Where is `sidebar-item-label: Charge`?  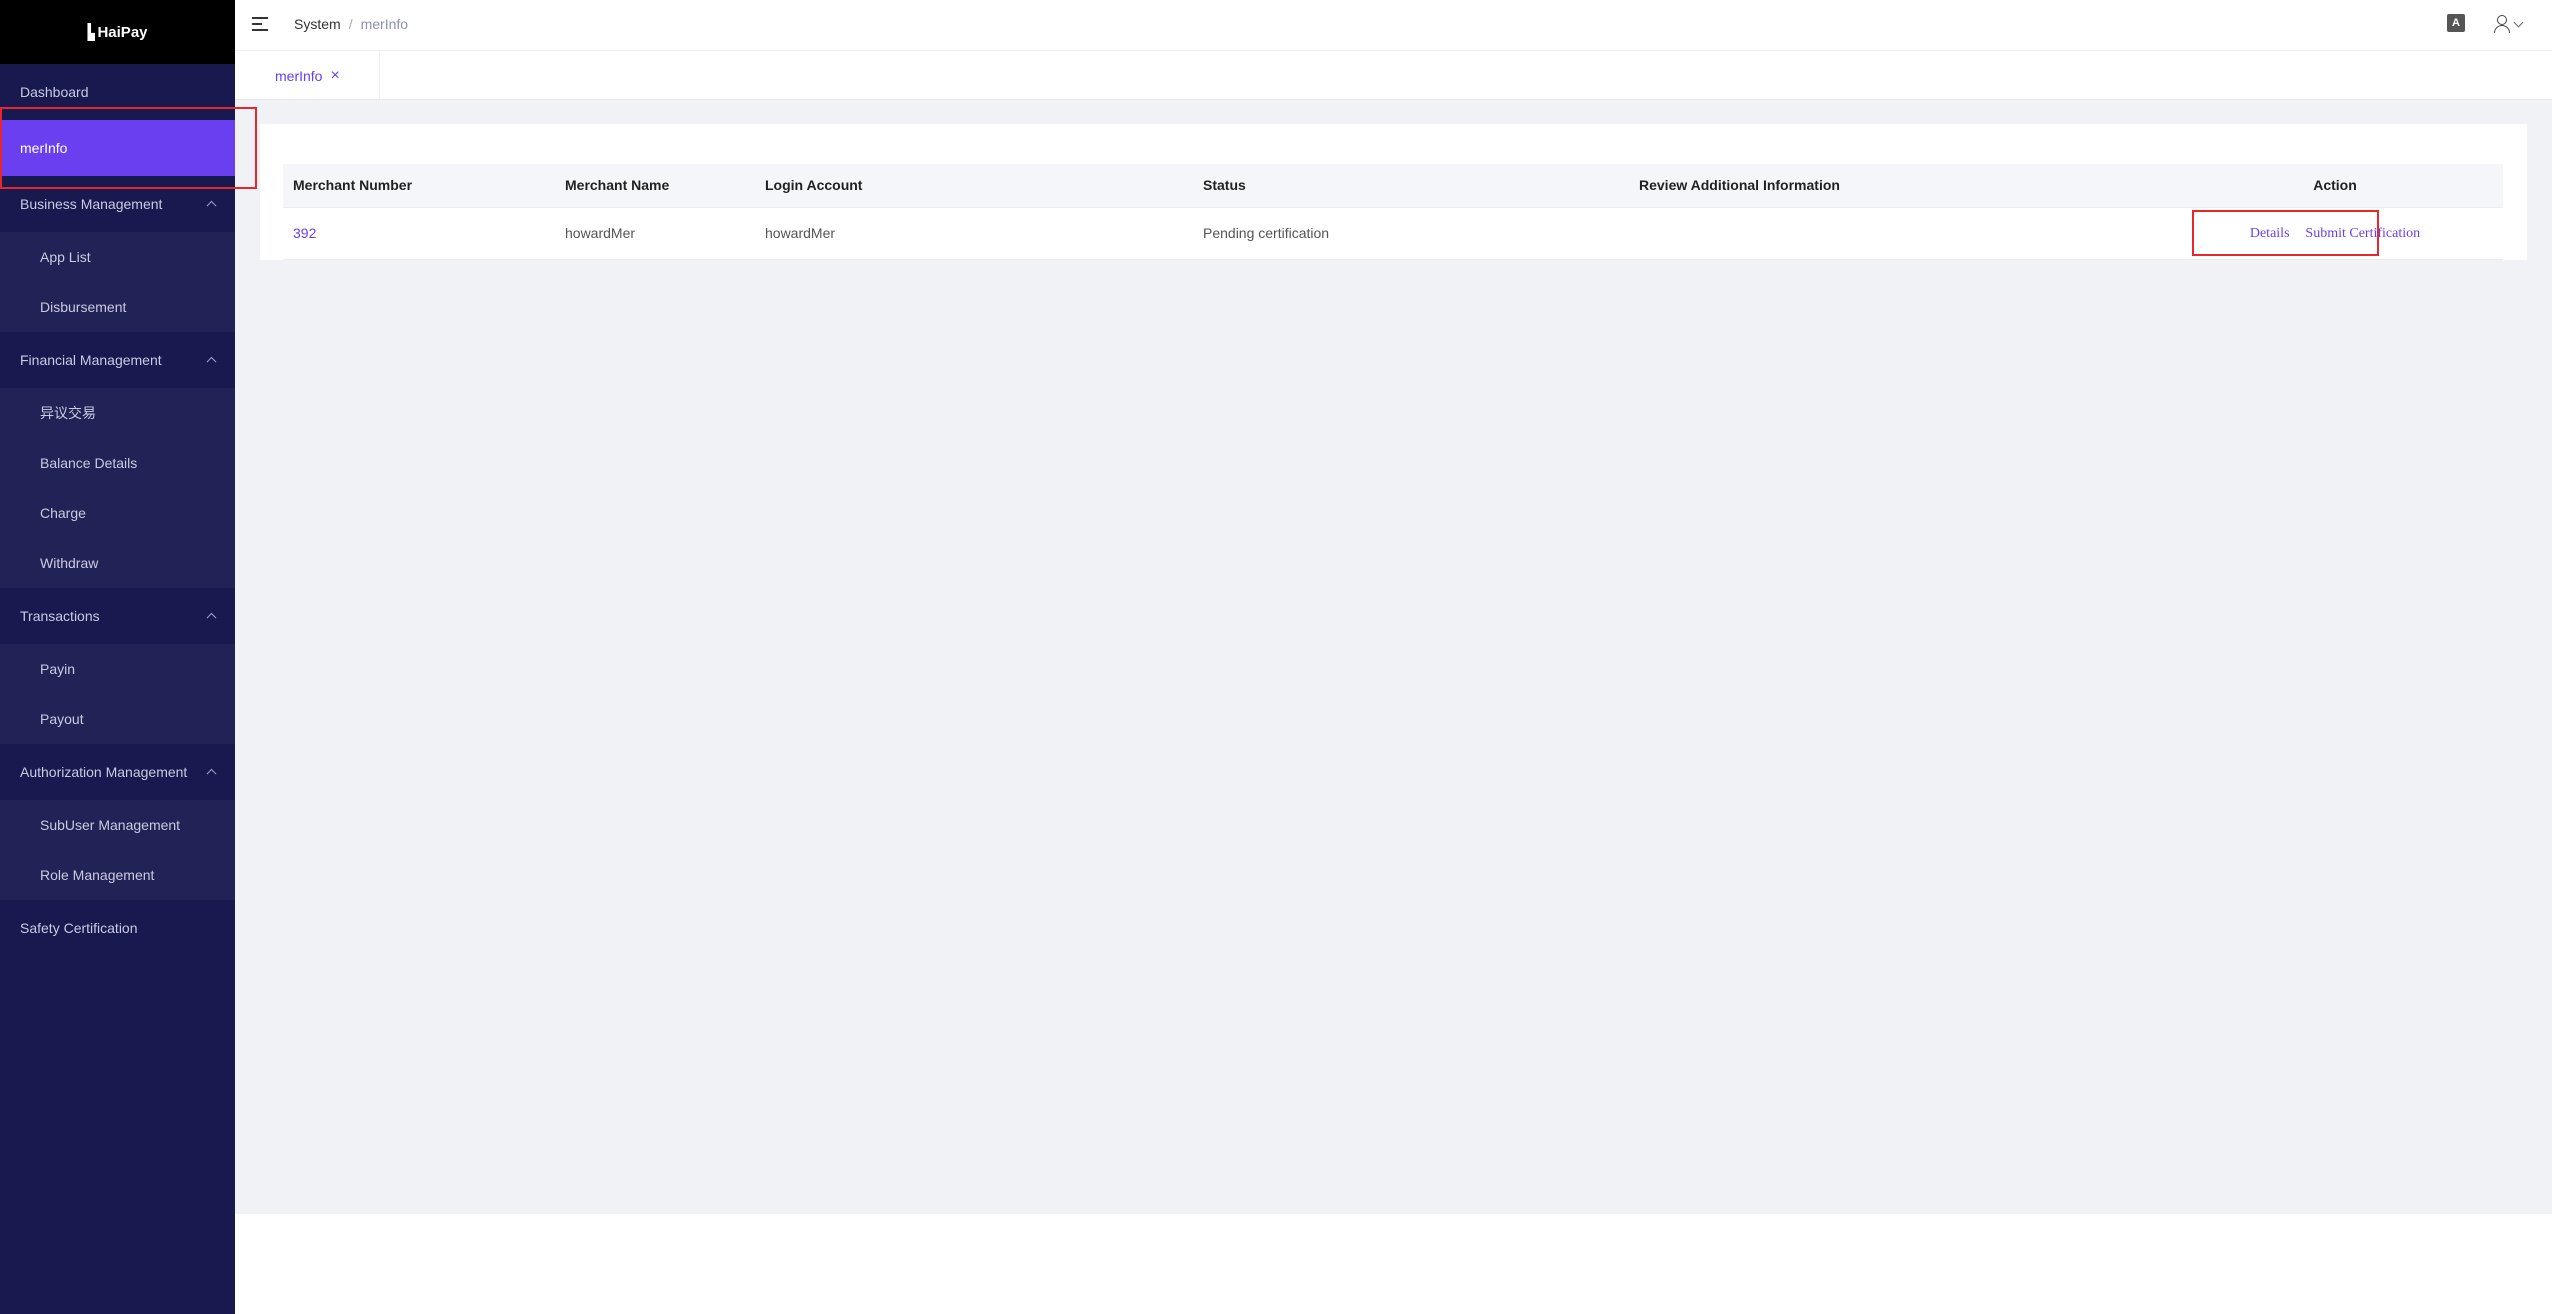 sidebar-item-label: Charge is located at coordinates (63, 513).